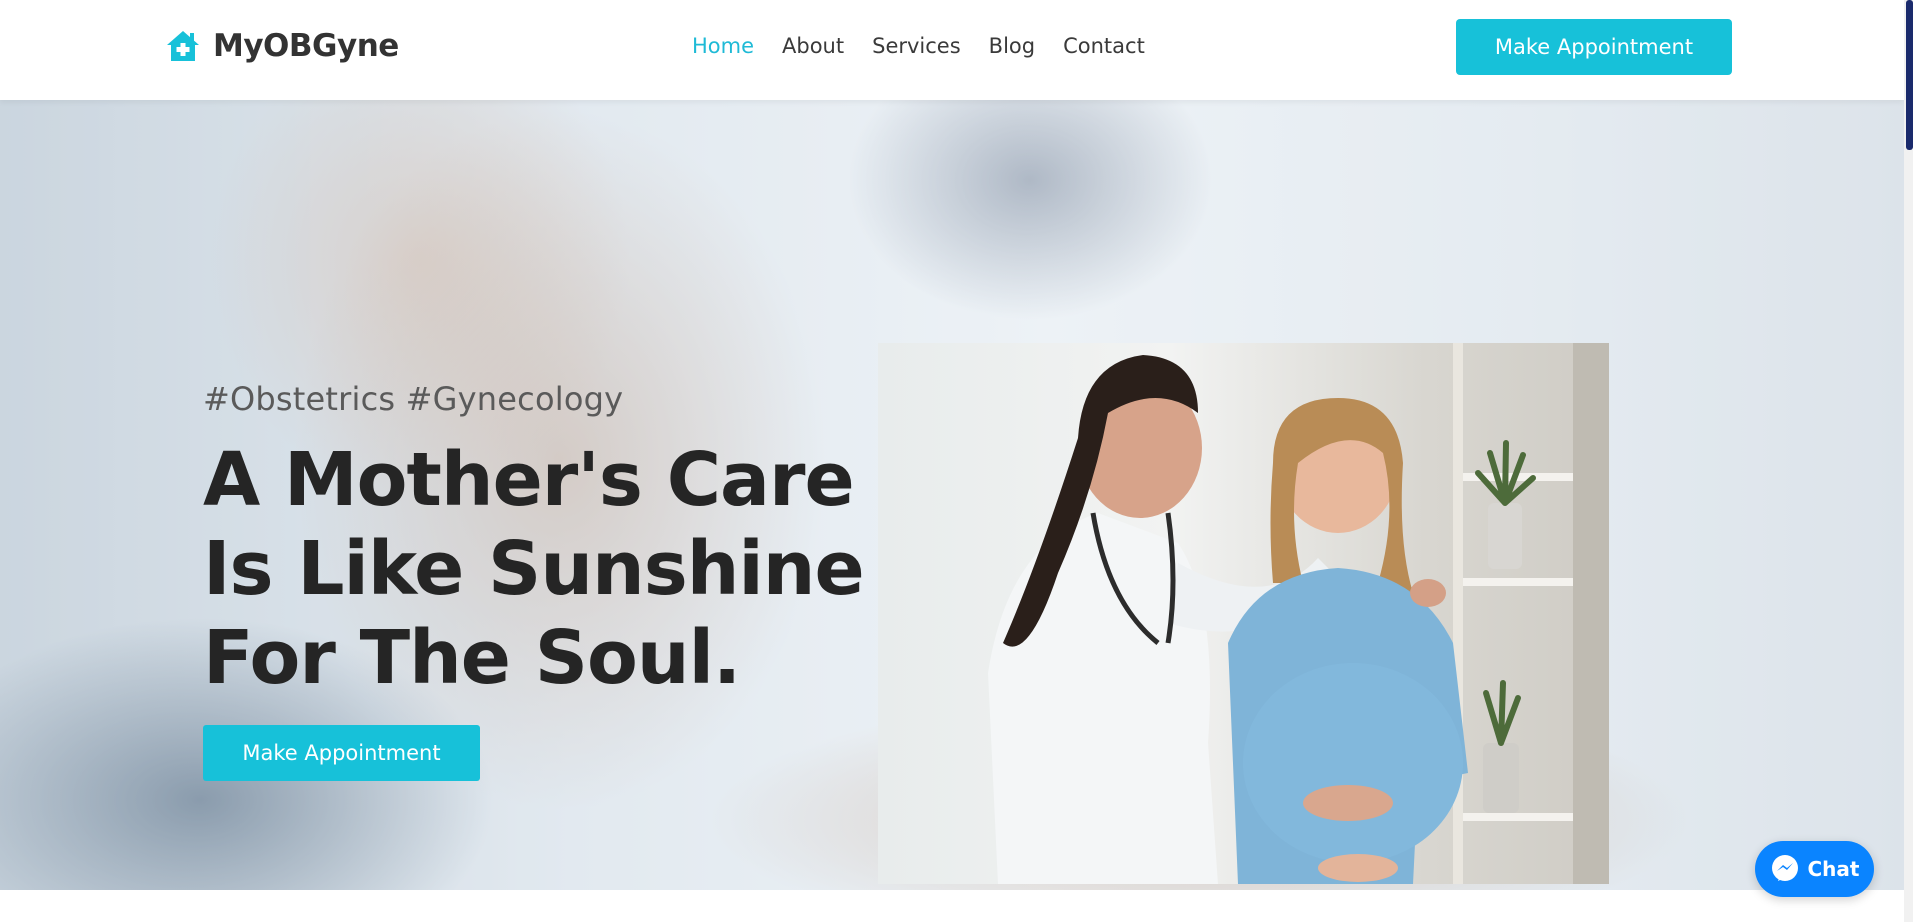  Describe the element at coordinates (813, 46) in the screenshot. I see `nav-about: About` at that location.